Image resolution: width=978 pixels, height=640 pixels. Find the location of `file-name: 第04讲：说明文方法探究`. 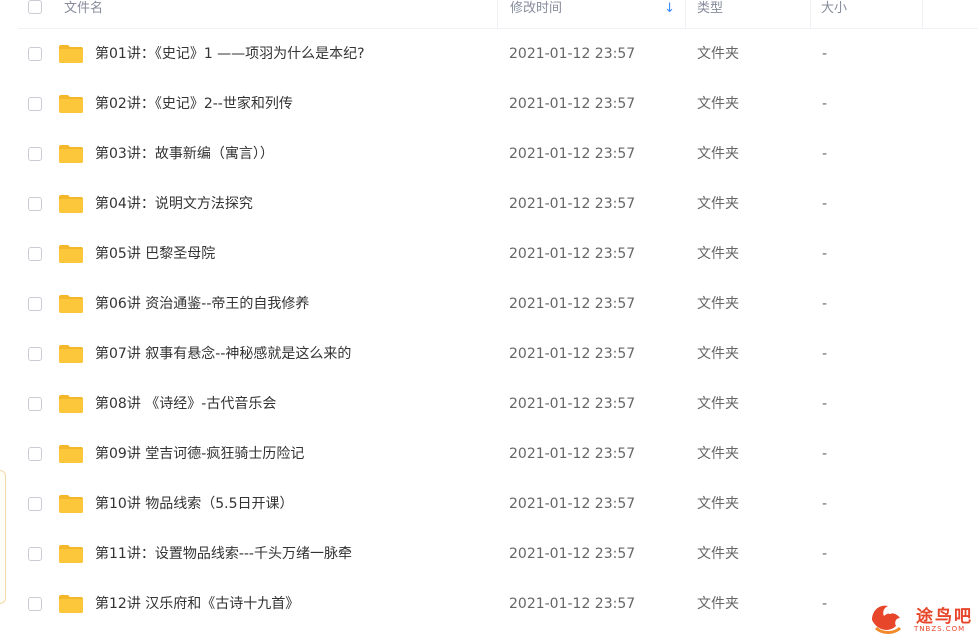

file-name: 第04讲：说明文方法探究 is located at coordinates (174, 204).